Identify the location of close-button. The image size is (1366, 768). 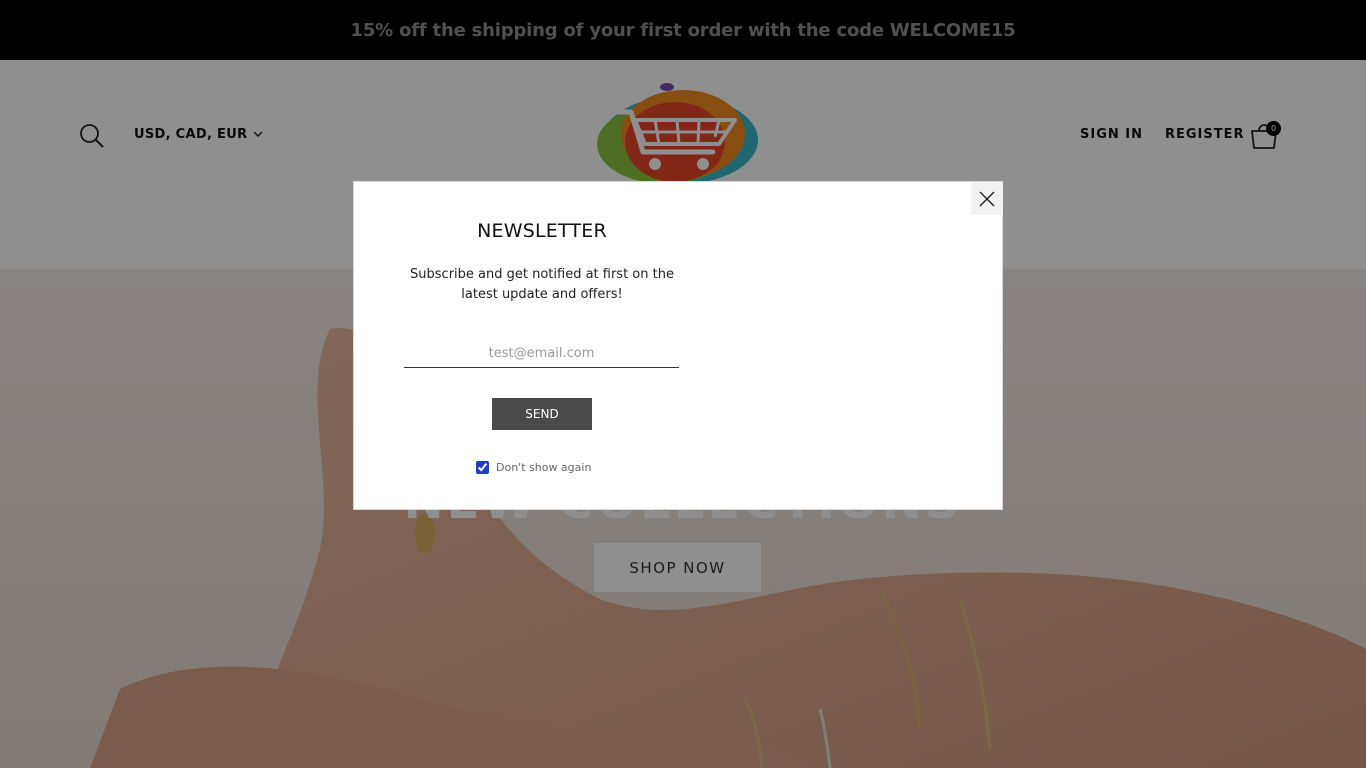
(987, 198).